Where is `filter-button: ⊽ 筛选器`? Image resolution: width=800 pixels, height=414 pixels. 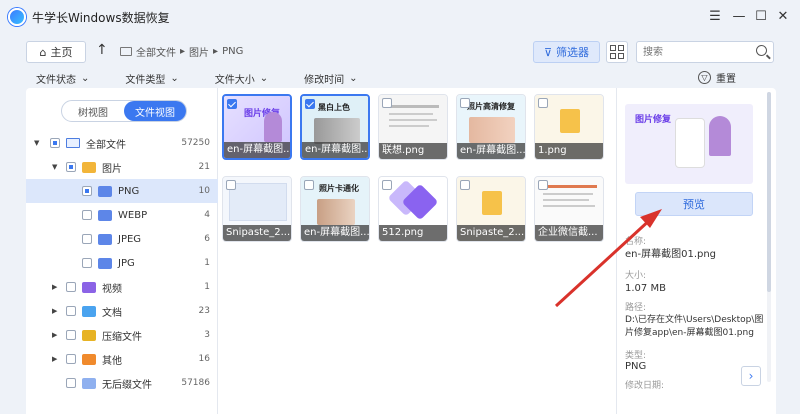 filter-button: ⊽ 筛选器 is located at coordinates (566, 52).